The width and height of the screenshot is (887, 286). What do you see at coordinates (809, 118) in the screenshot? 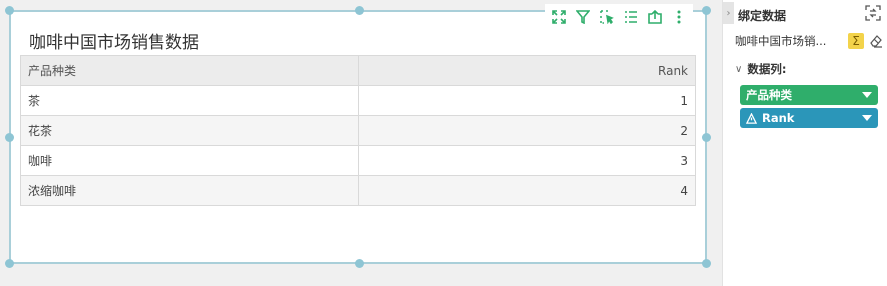
I see `field-pill-rank: Rank` at bounding box center [809, 118].